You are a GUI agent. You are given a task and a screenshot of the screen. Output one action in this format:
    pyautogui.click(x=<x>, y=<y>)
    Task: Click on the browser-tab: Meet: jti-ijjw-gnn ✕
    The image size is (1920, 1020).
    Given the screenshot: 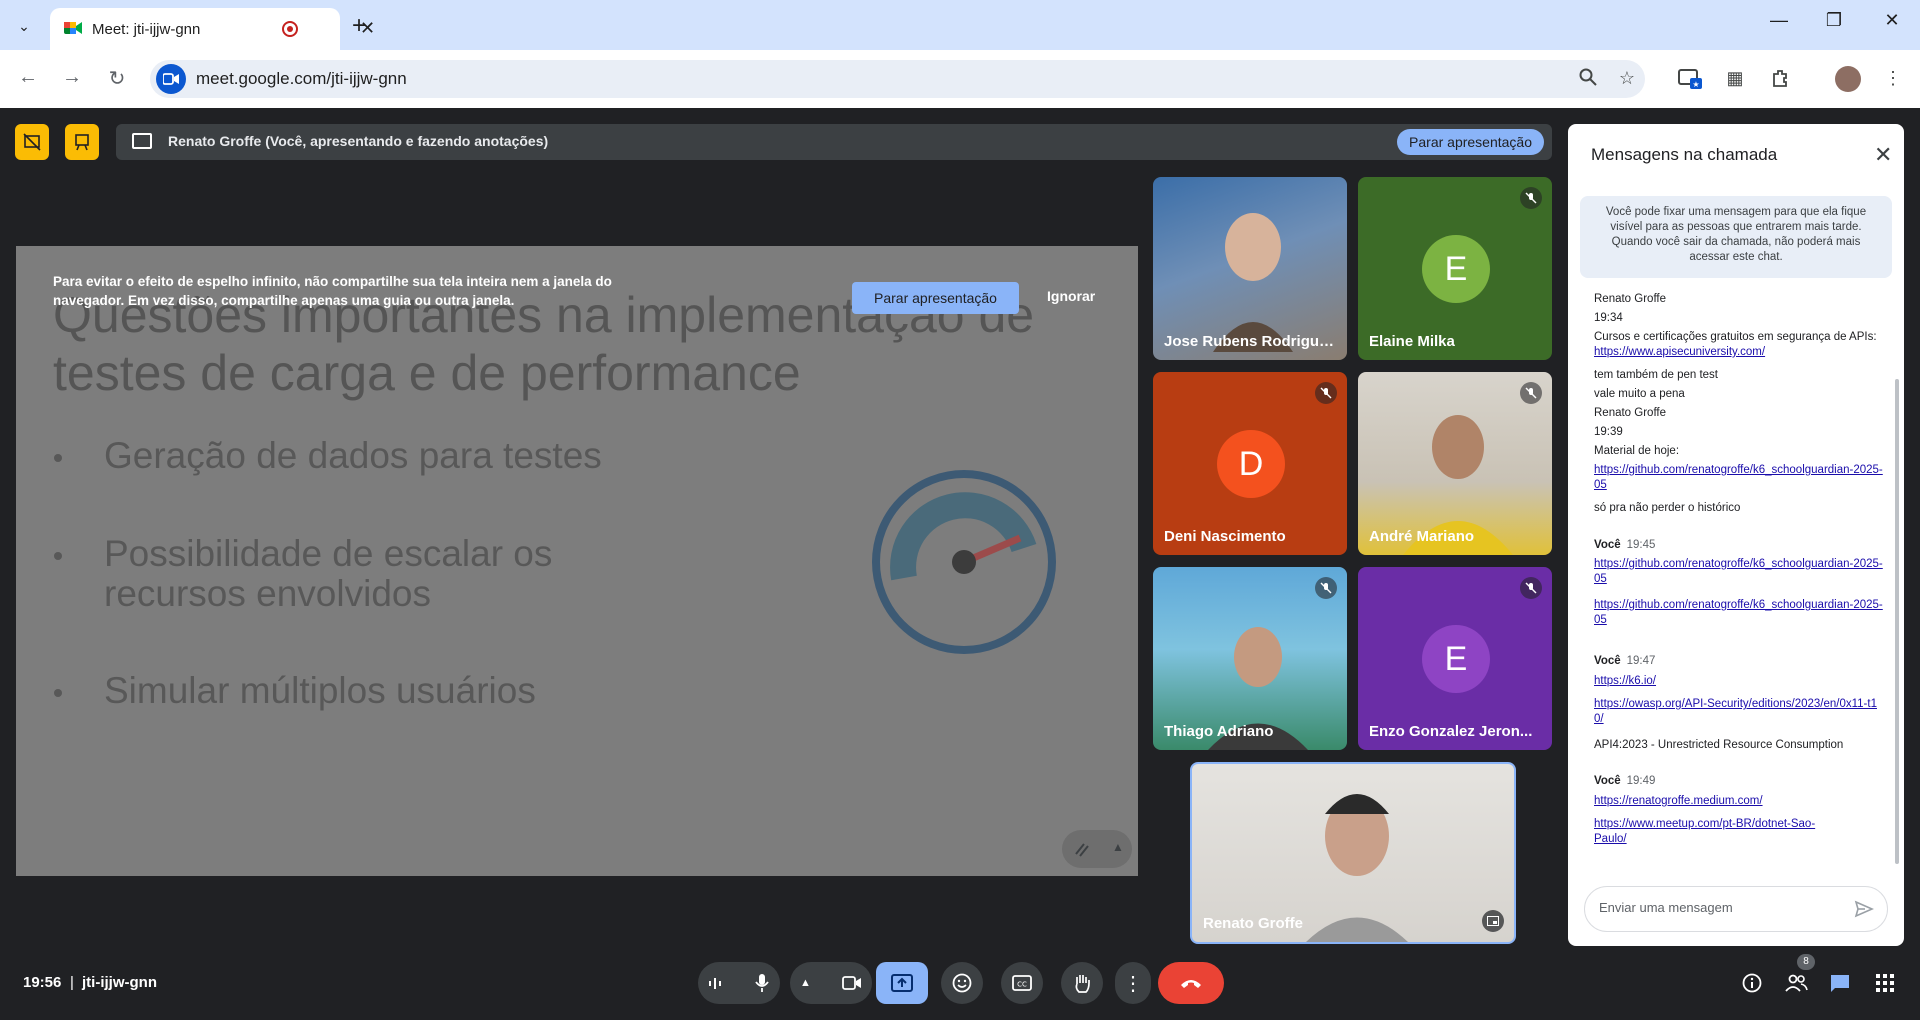 What is the action you would take?
    pyautogui.click(x=212, y=29)
    